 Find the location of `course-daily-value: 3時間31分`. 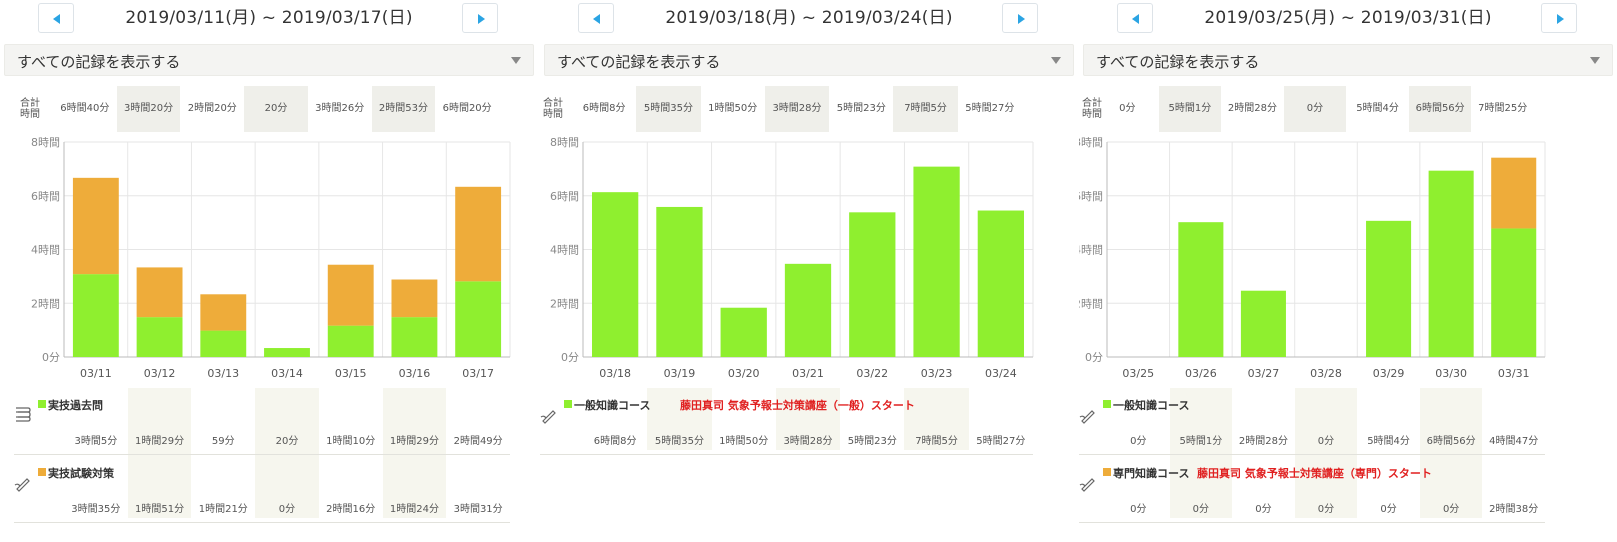

course-daily-value: 3時間31分 is located at coordinates (478, 509).